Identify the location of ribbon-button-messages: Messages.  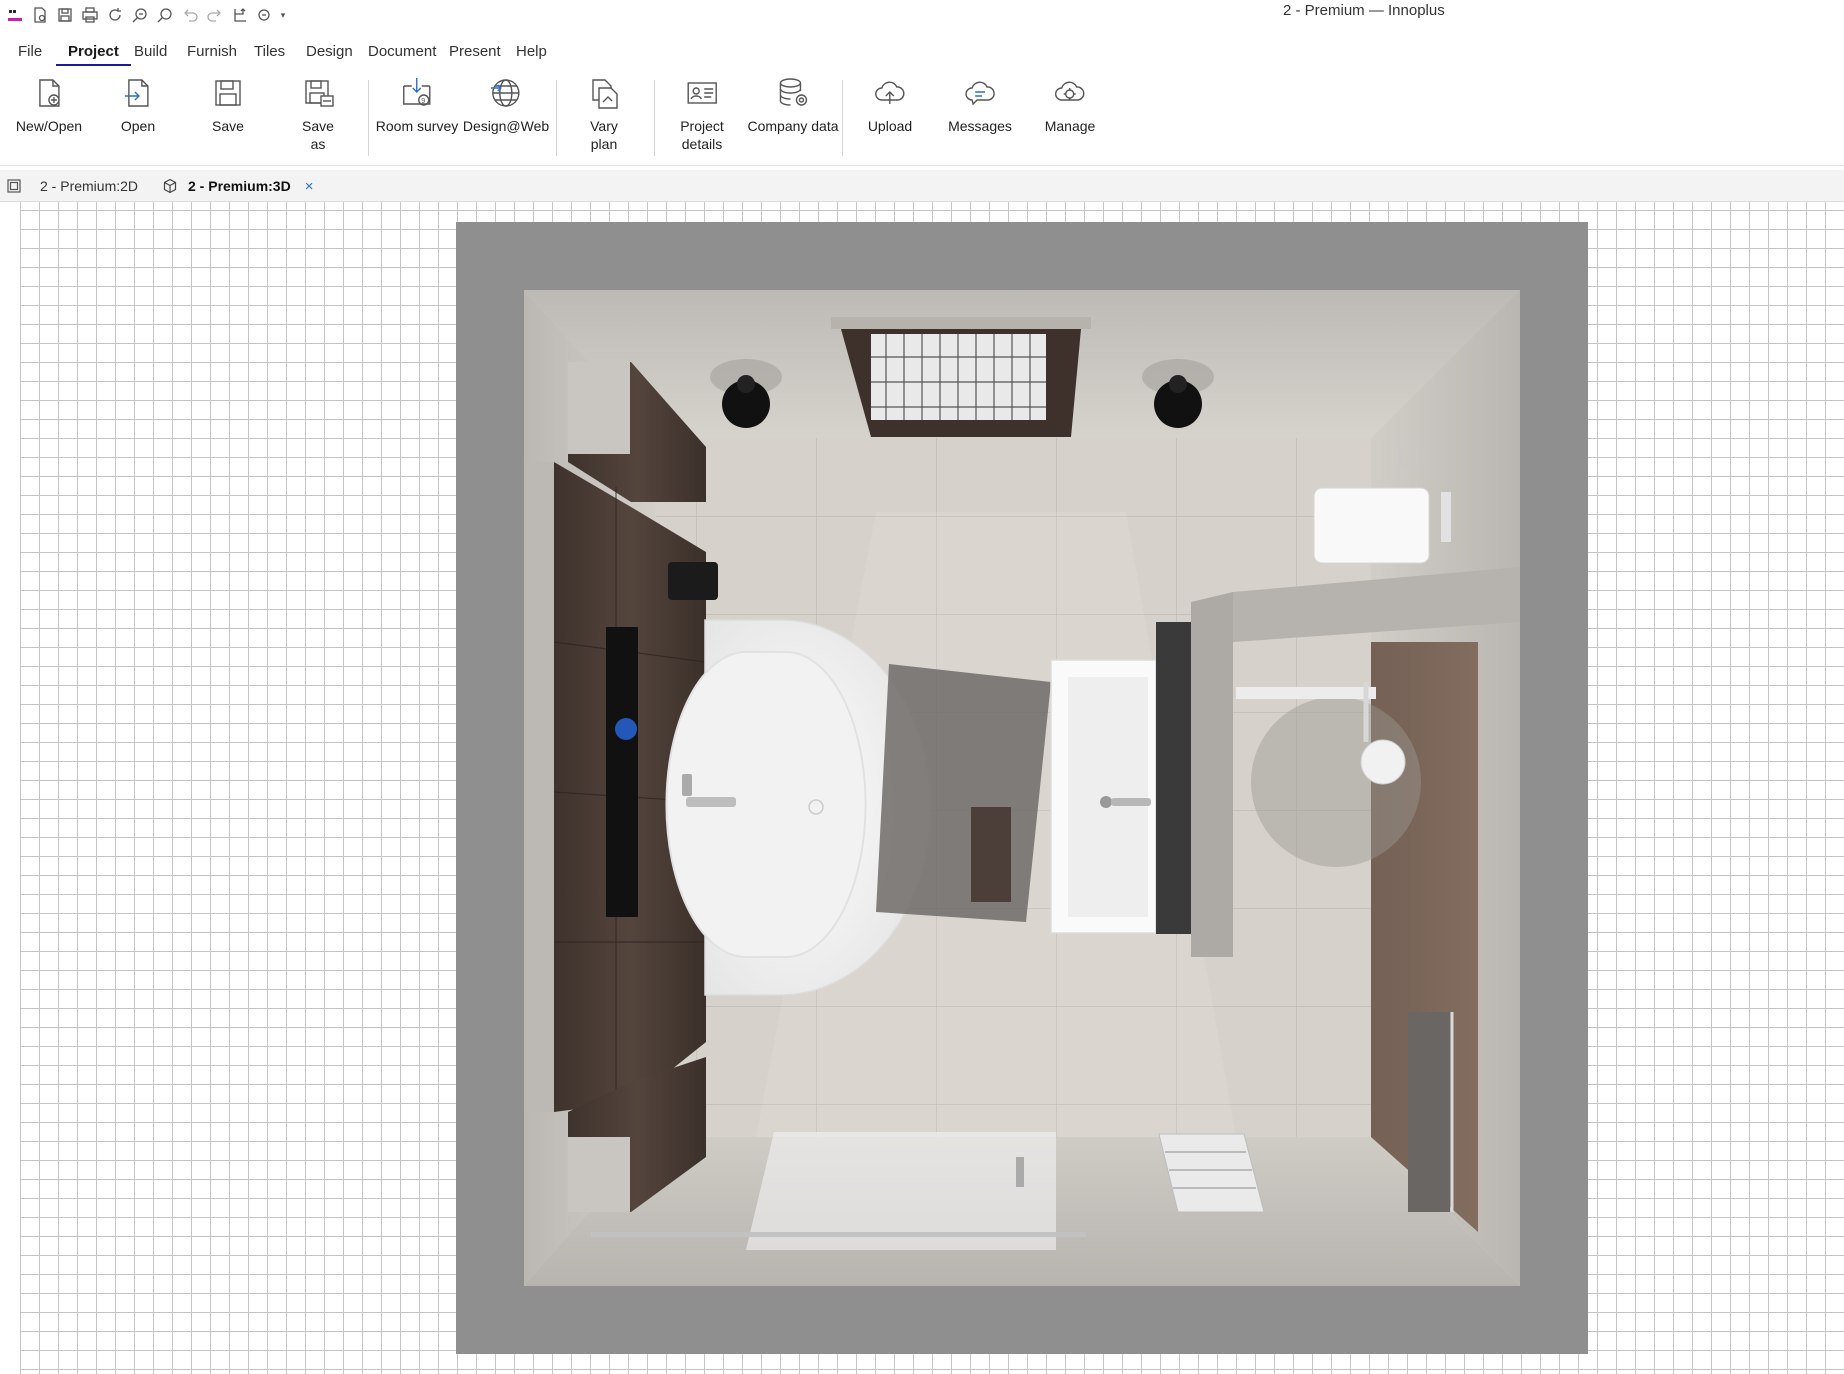
(980, 105).